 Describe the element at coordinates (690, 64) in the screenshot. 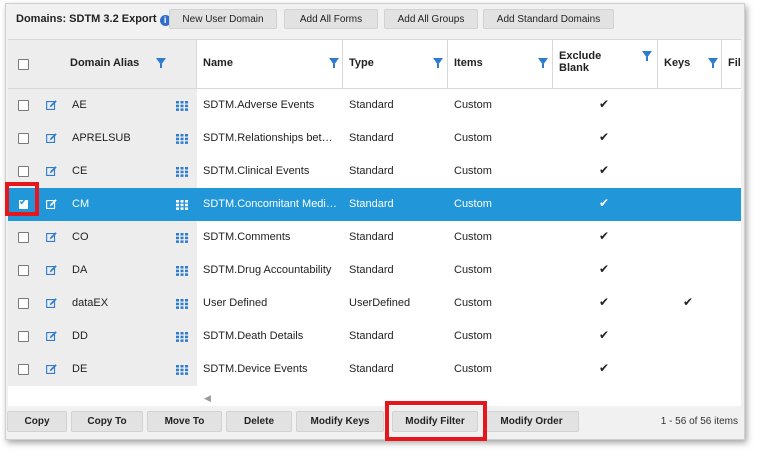

I see `header-keys: Keys` at that location.